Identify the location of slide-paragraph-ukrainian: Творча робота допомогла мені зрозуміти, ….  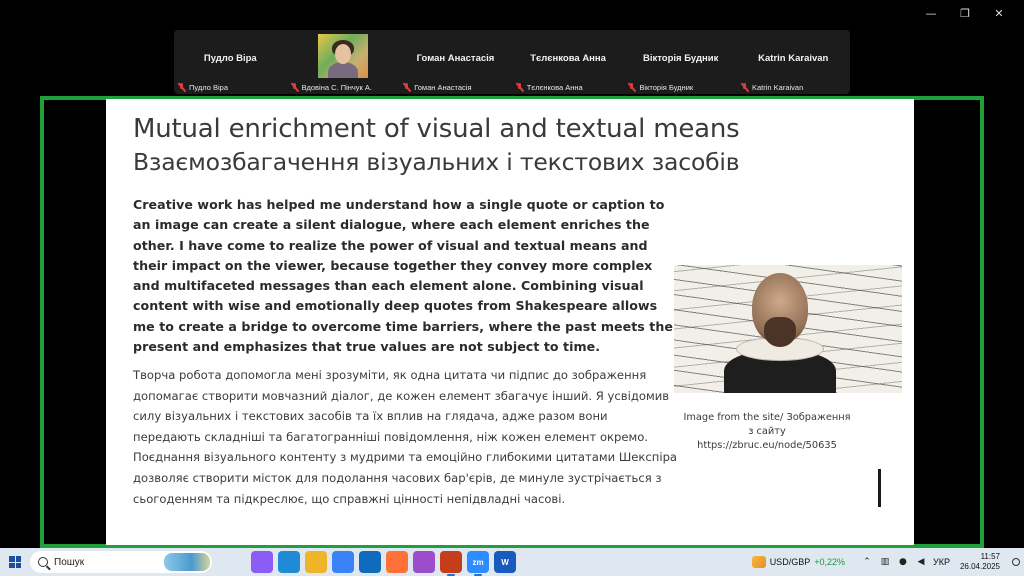
(405, 437).